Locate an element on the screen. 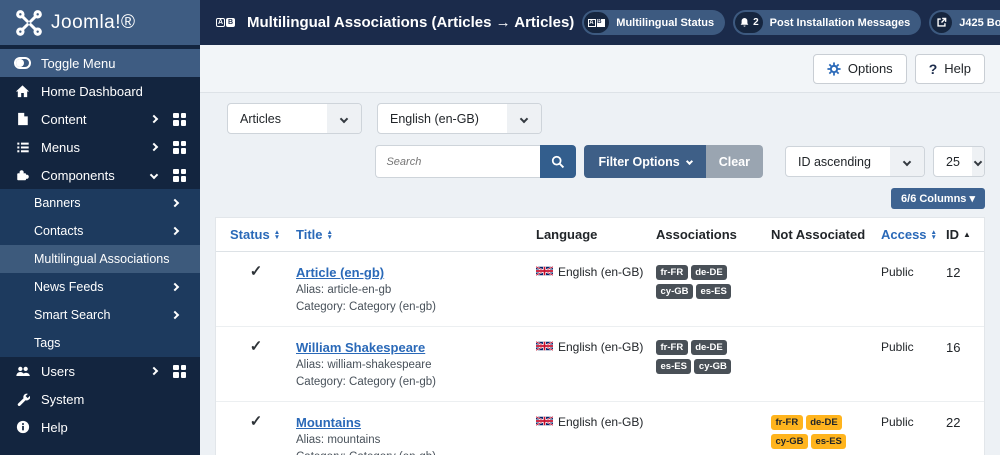 Image resolution: width=1000 pixels, height=455 pixels. options-button: Options is located at coordinates (859, 68).